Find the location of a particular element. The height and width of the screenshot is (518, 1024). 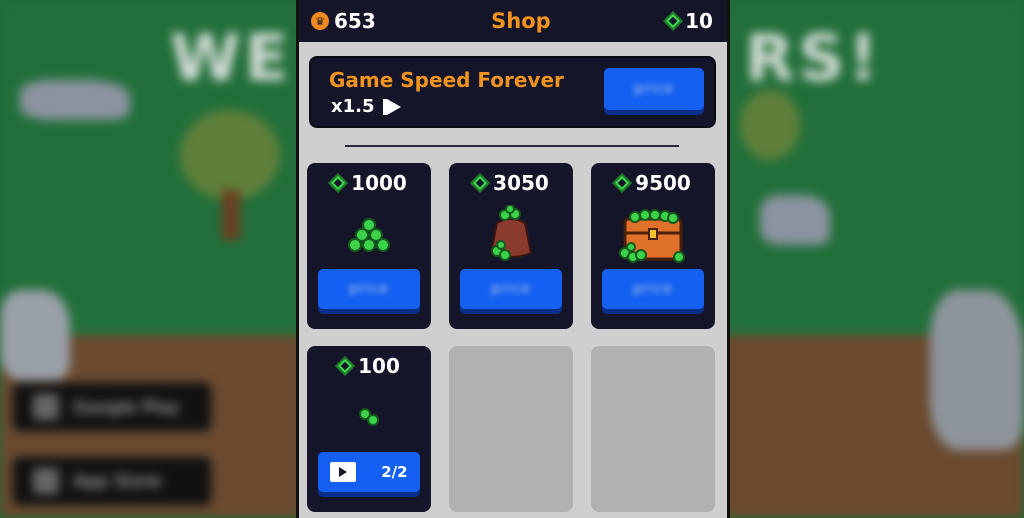

video-count: 2/2 is located at coordinates (394, 472).